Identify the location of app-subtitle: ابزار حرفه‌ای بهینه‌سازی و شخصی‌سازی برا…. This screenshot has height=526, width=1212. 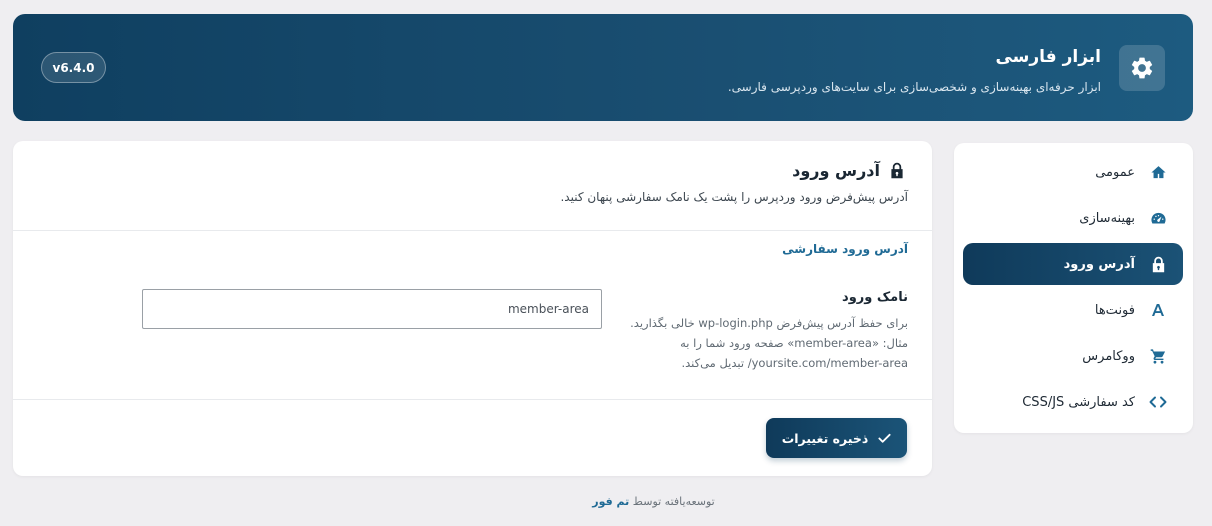
(914, 87).